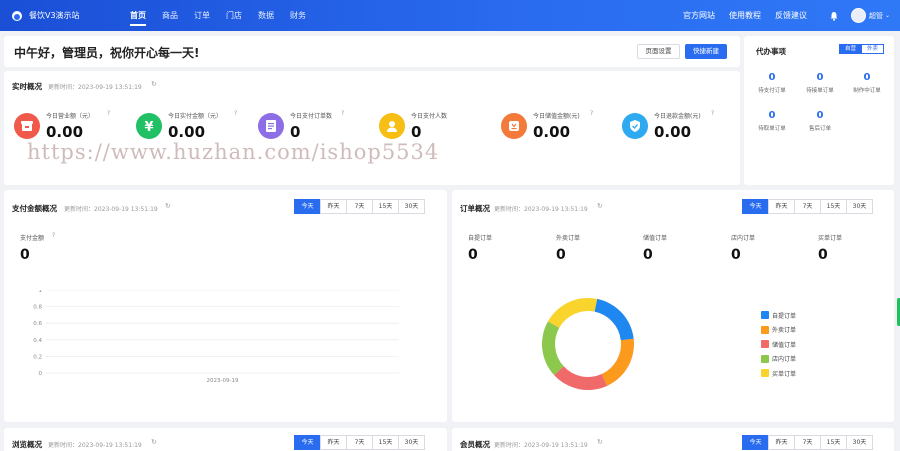  Describe the element at coordinates (772, 83) in the screenshot. I see `todo-item-unpaid: 0 待支付订单` at that location.